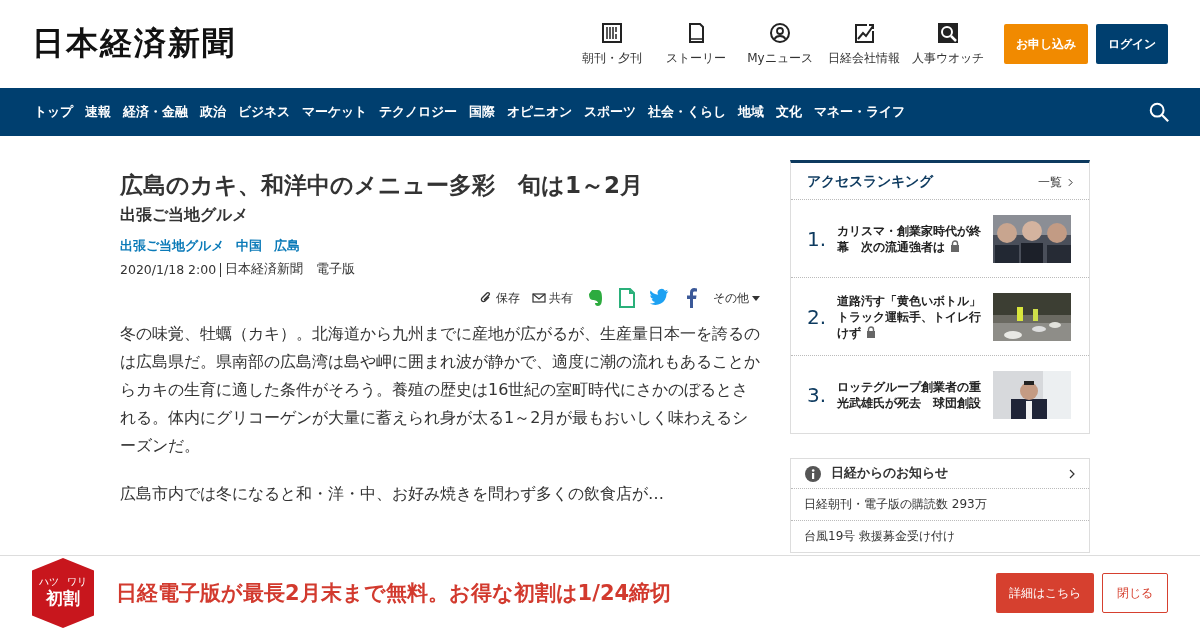 The height and width of the screenshot is (630, 1200). What do you see at coordinates (249, 246) in the screenshot?
I see `topic-link: 中国` at bounding box center [249, 246].